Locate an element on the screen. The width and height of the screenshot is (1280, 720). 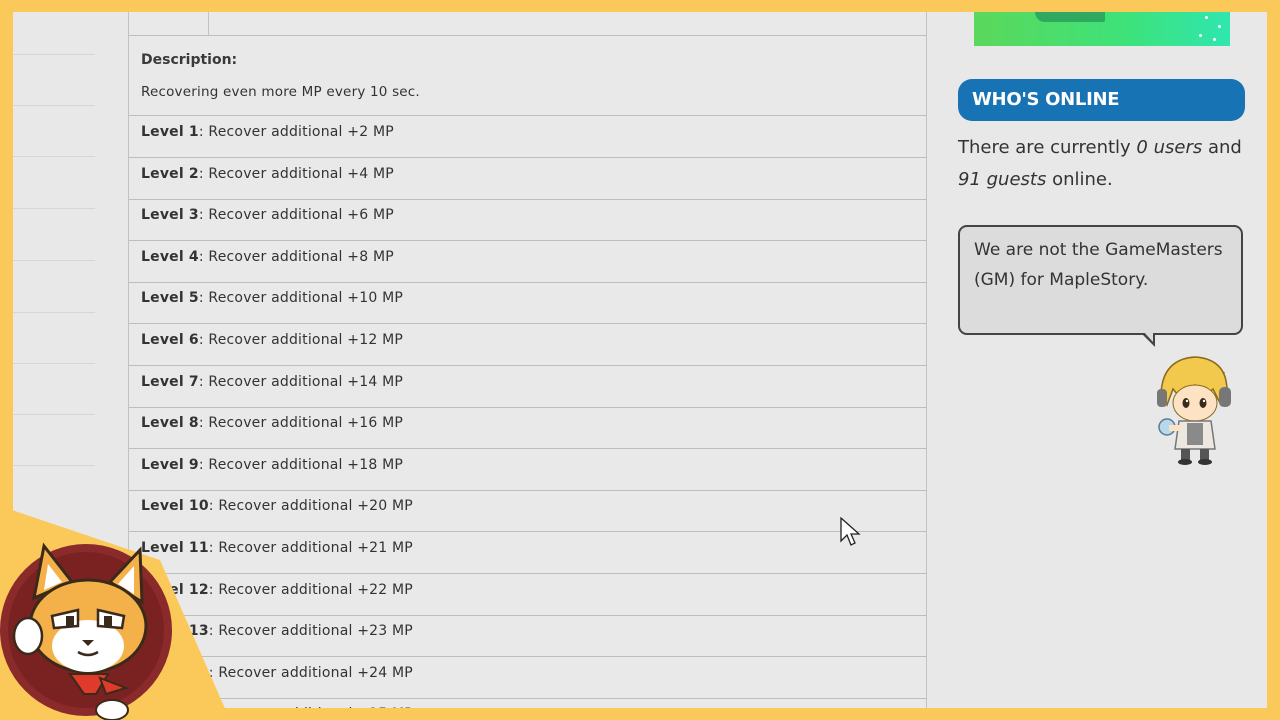
level-row: Level 8: Recover additional +16 MP is located at coordinates (272, 423).